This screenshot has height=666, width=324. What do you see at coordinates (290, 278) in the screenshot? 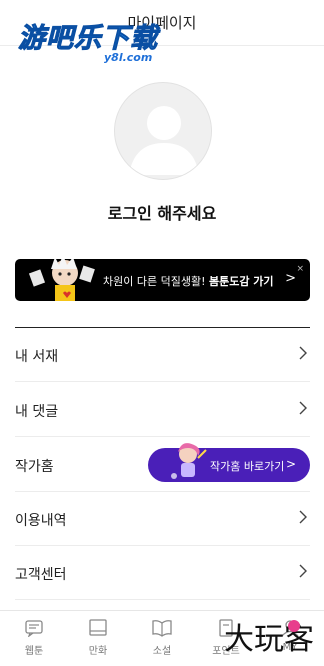
I see `banner-arrow-icon: >` at bounding box center [290, 278].